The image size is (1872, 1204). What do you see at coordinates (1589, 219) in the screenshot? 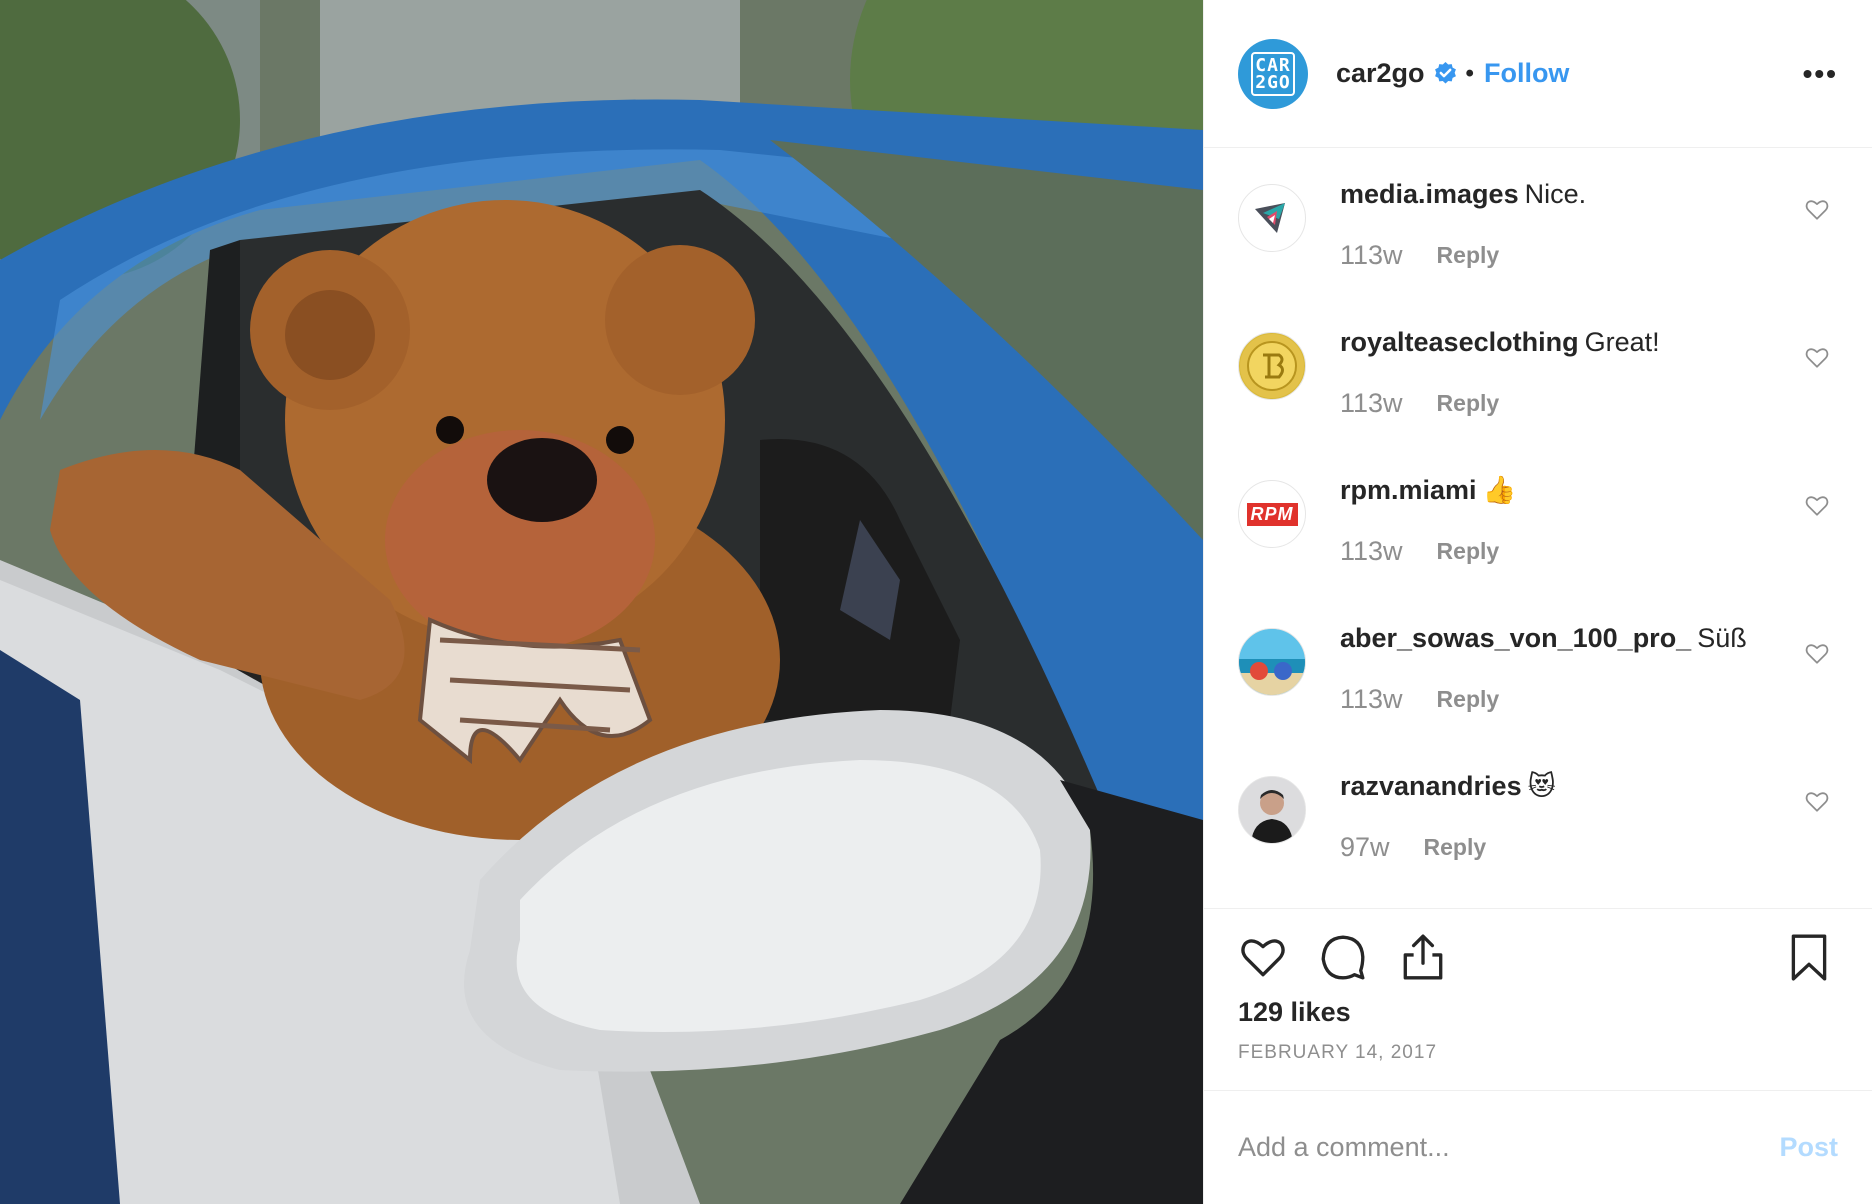
I see `comment-body: media.images Nice. 113w Reply` at bounding box center [1589, 219].